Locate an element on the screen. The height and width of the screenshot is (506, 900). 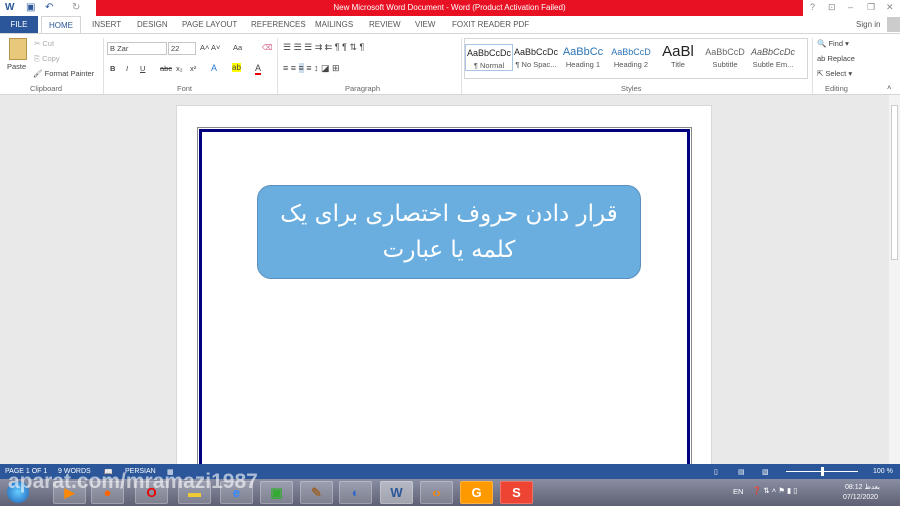
styles-group-label: Styles is located at coordinates (631, 88).